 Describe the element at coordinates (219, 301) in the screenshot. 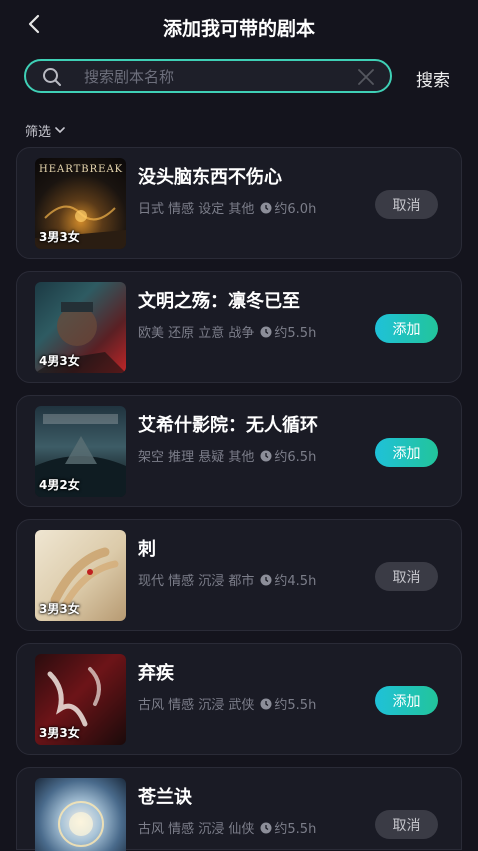

I see `script-name: 文明之殇：凛冬已至` at that location.